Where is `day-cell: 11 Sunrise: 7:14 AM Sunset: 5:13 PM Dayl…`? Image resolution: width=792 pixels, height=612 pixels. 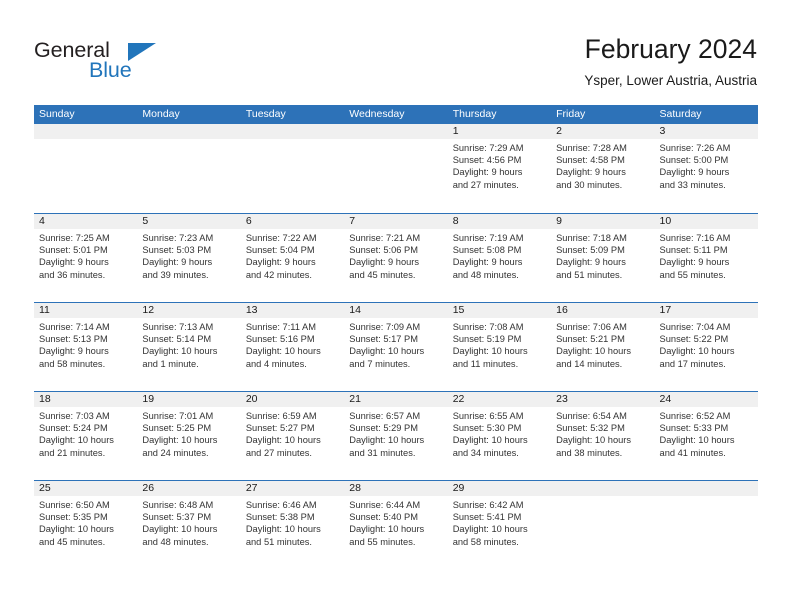
day-cell: 11 Sunrise: 7:14 AM Sunset: 5:13 PM Dayl… is located at coordinates (86, 347).